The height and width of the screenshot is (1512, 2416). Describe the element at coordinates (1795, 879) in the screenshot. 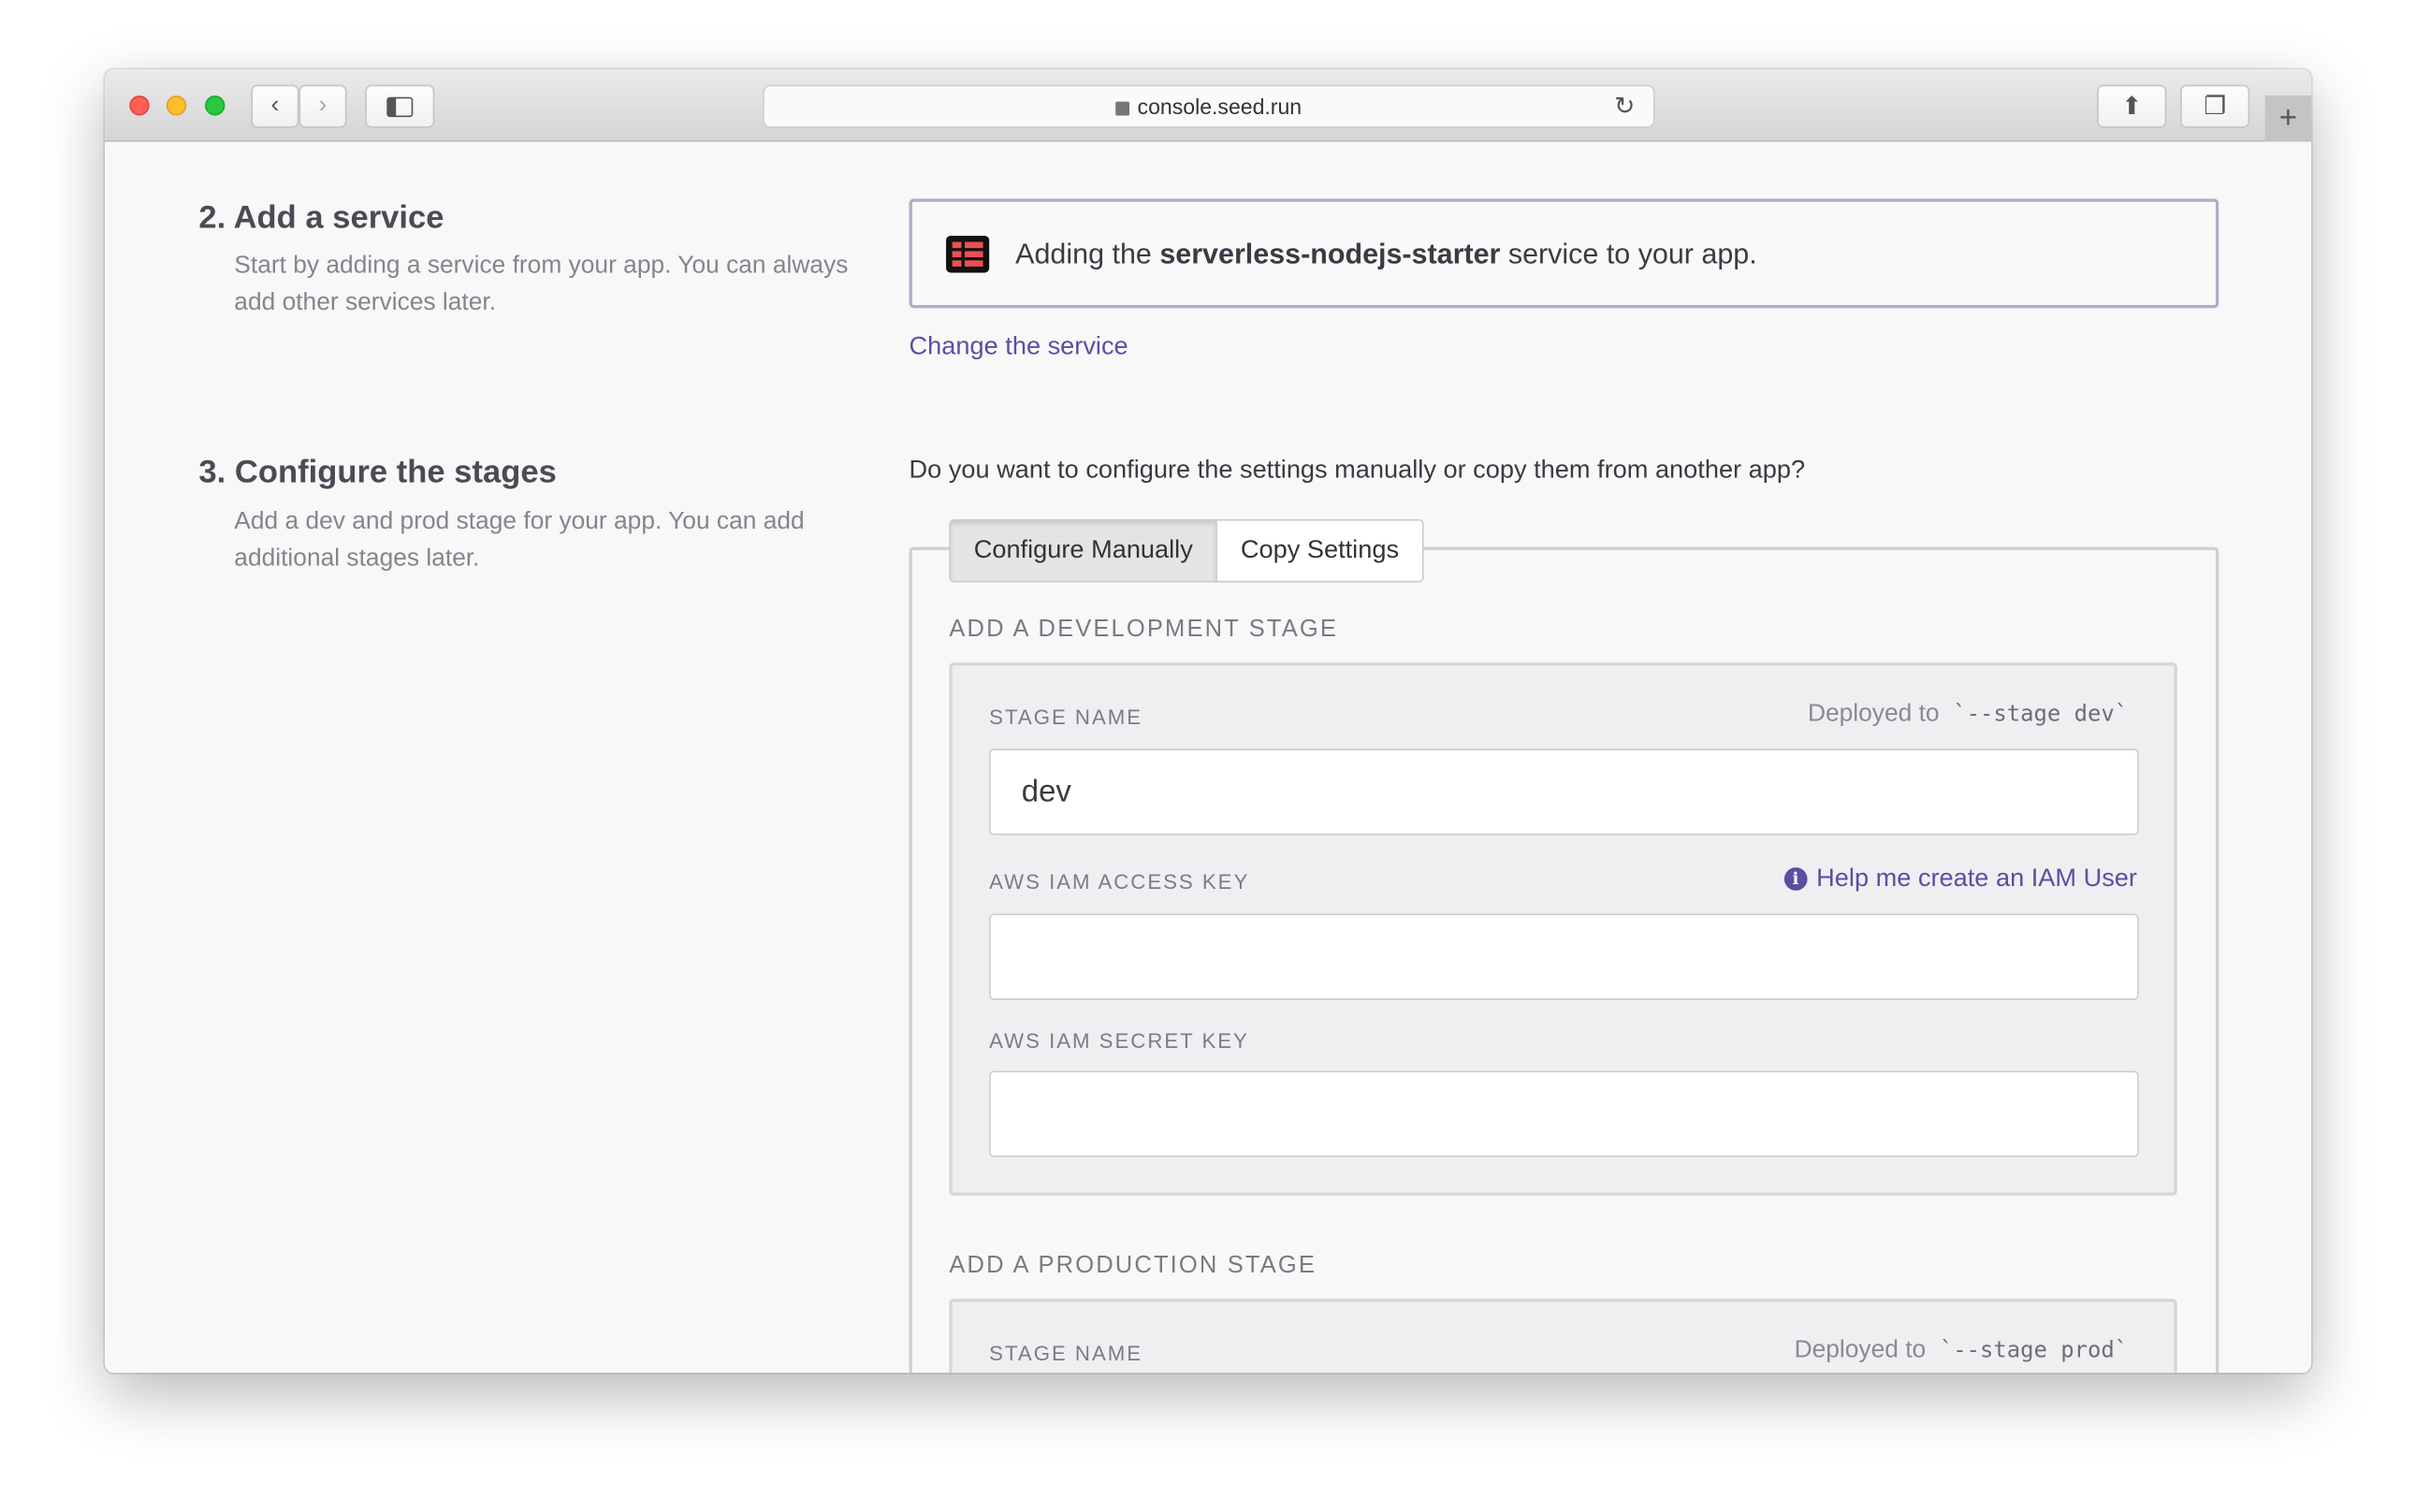

I see `info-icon: i` at that location.